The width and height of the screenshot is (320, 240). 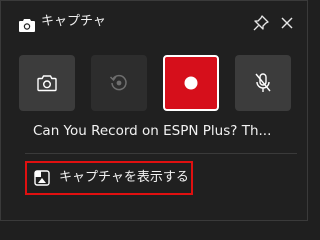 I want to click on show-captures-button: キャプチャを表示する, so click(x=109, y=178).